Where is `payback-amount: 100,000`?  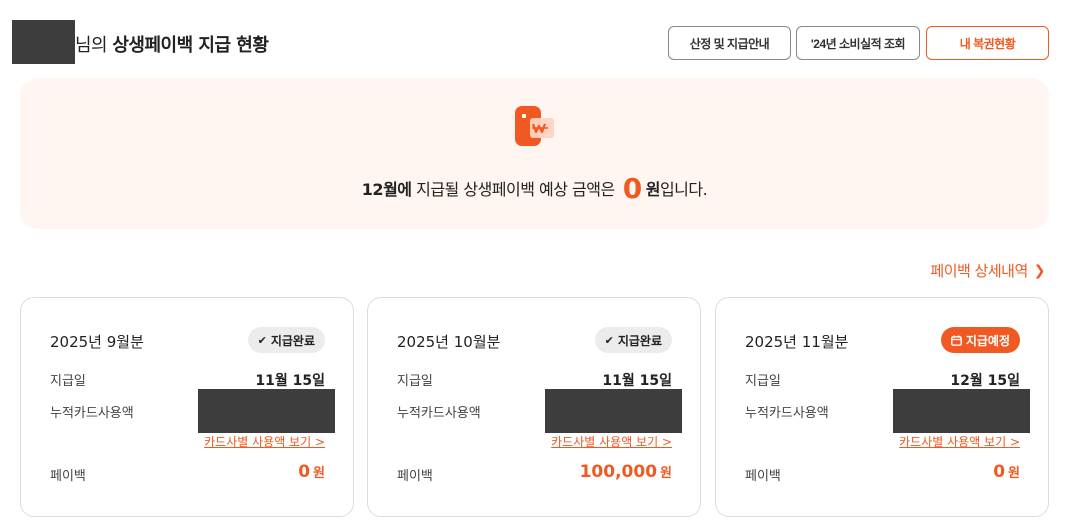 payback-amount: 100,000 is located at coordinates (618, 472).